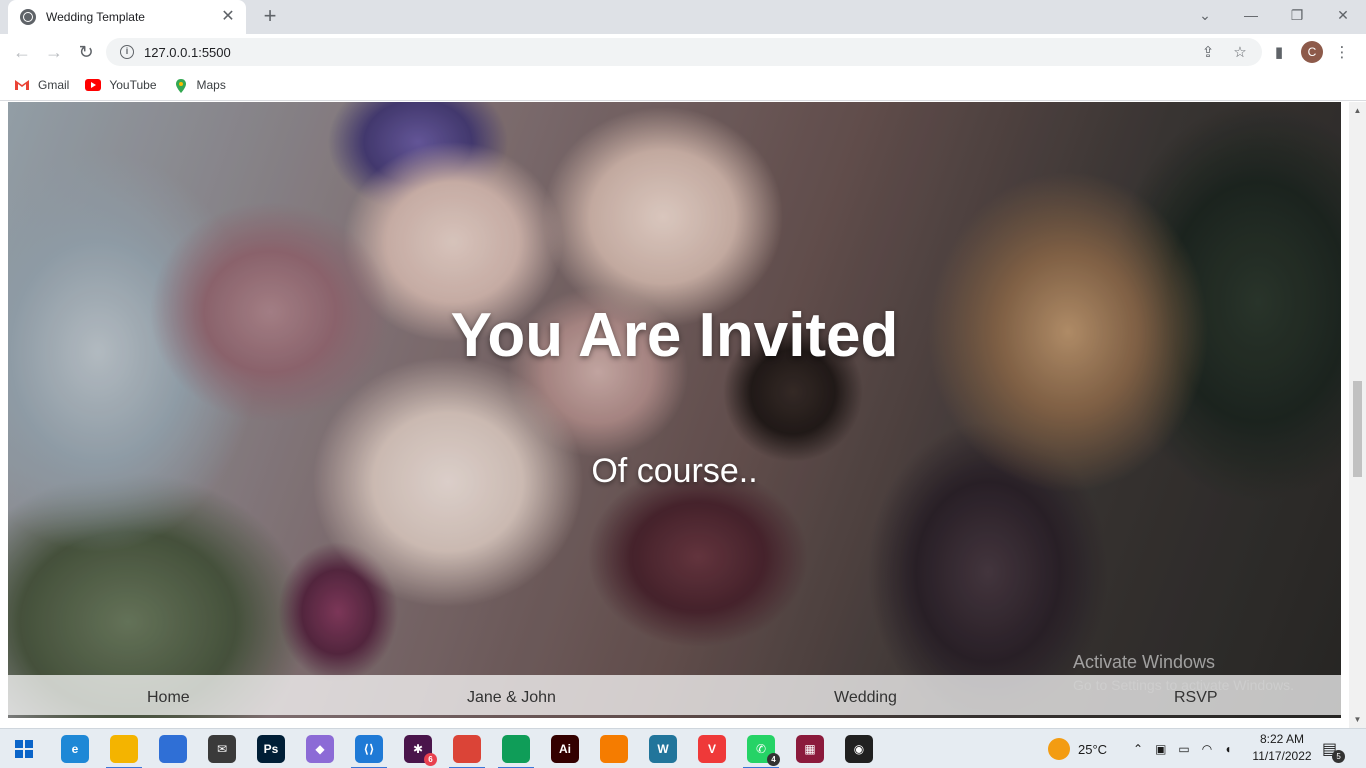  Describe the element at coordinates (1205, 15) in the screenshot. I see `tab-search-icon: ⌄` at that location.